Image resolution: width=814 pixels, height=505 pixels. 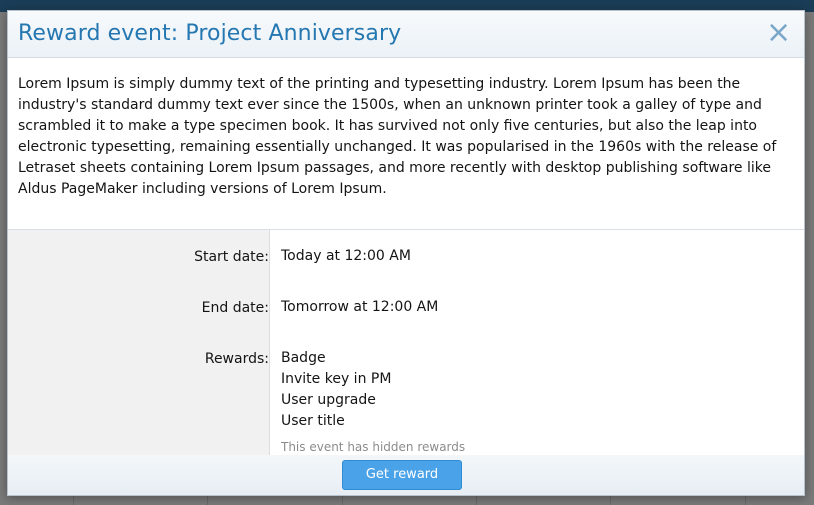 I want to click on dialog-footer: Get reward, so click(x=406, y=475).